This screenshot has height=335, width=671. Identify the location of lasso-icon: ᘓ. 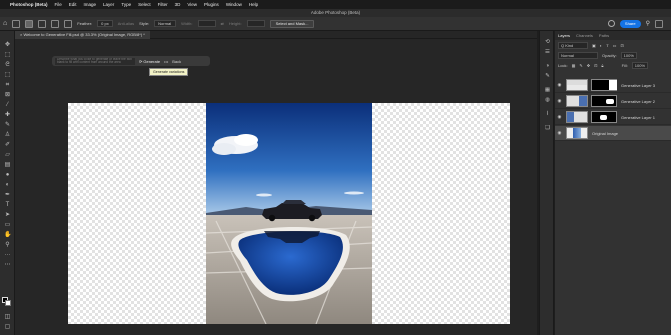
(7, 65).